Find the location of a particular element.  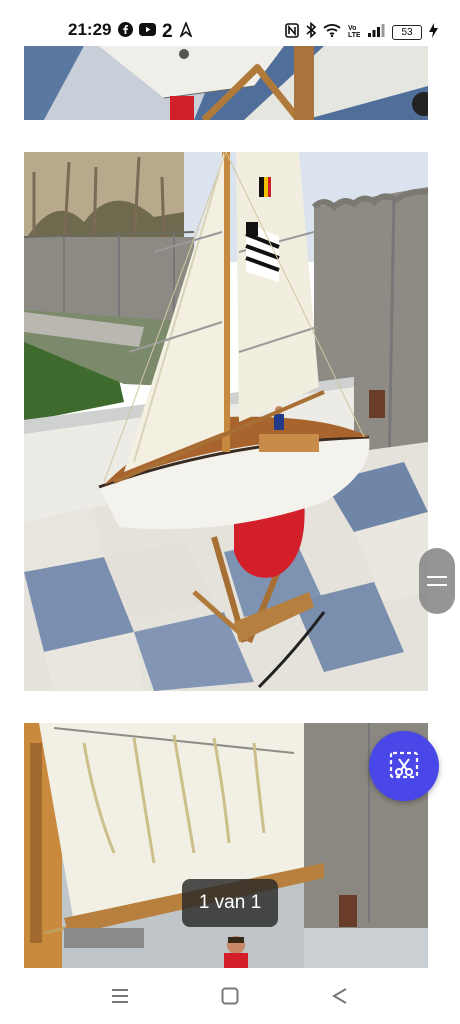

nfc-icon is located at coordinates (292, 32).